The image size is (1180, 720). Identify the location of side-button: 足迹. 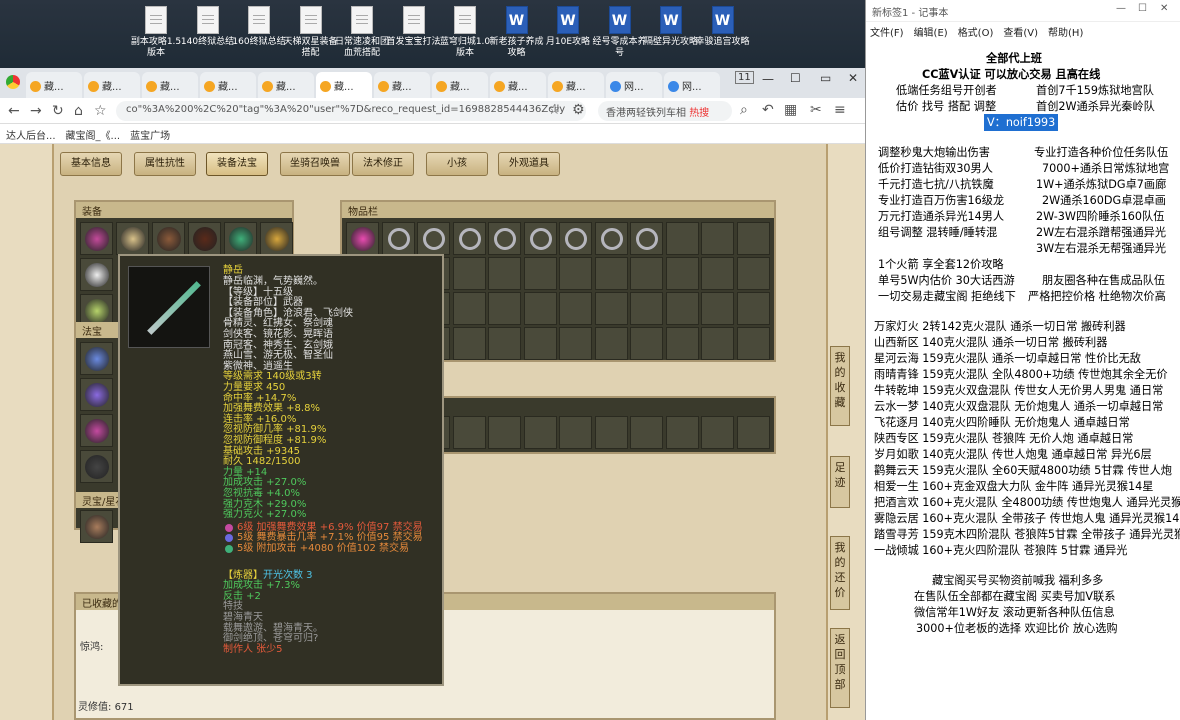
(840, 482).